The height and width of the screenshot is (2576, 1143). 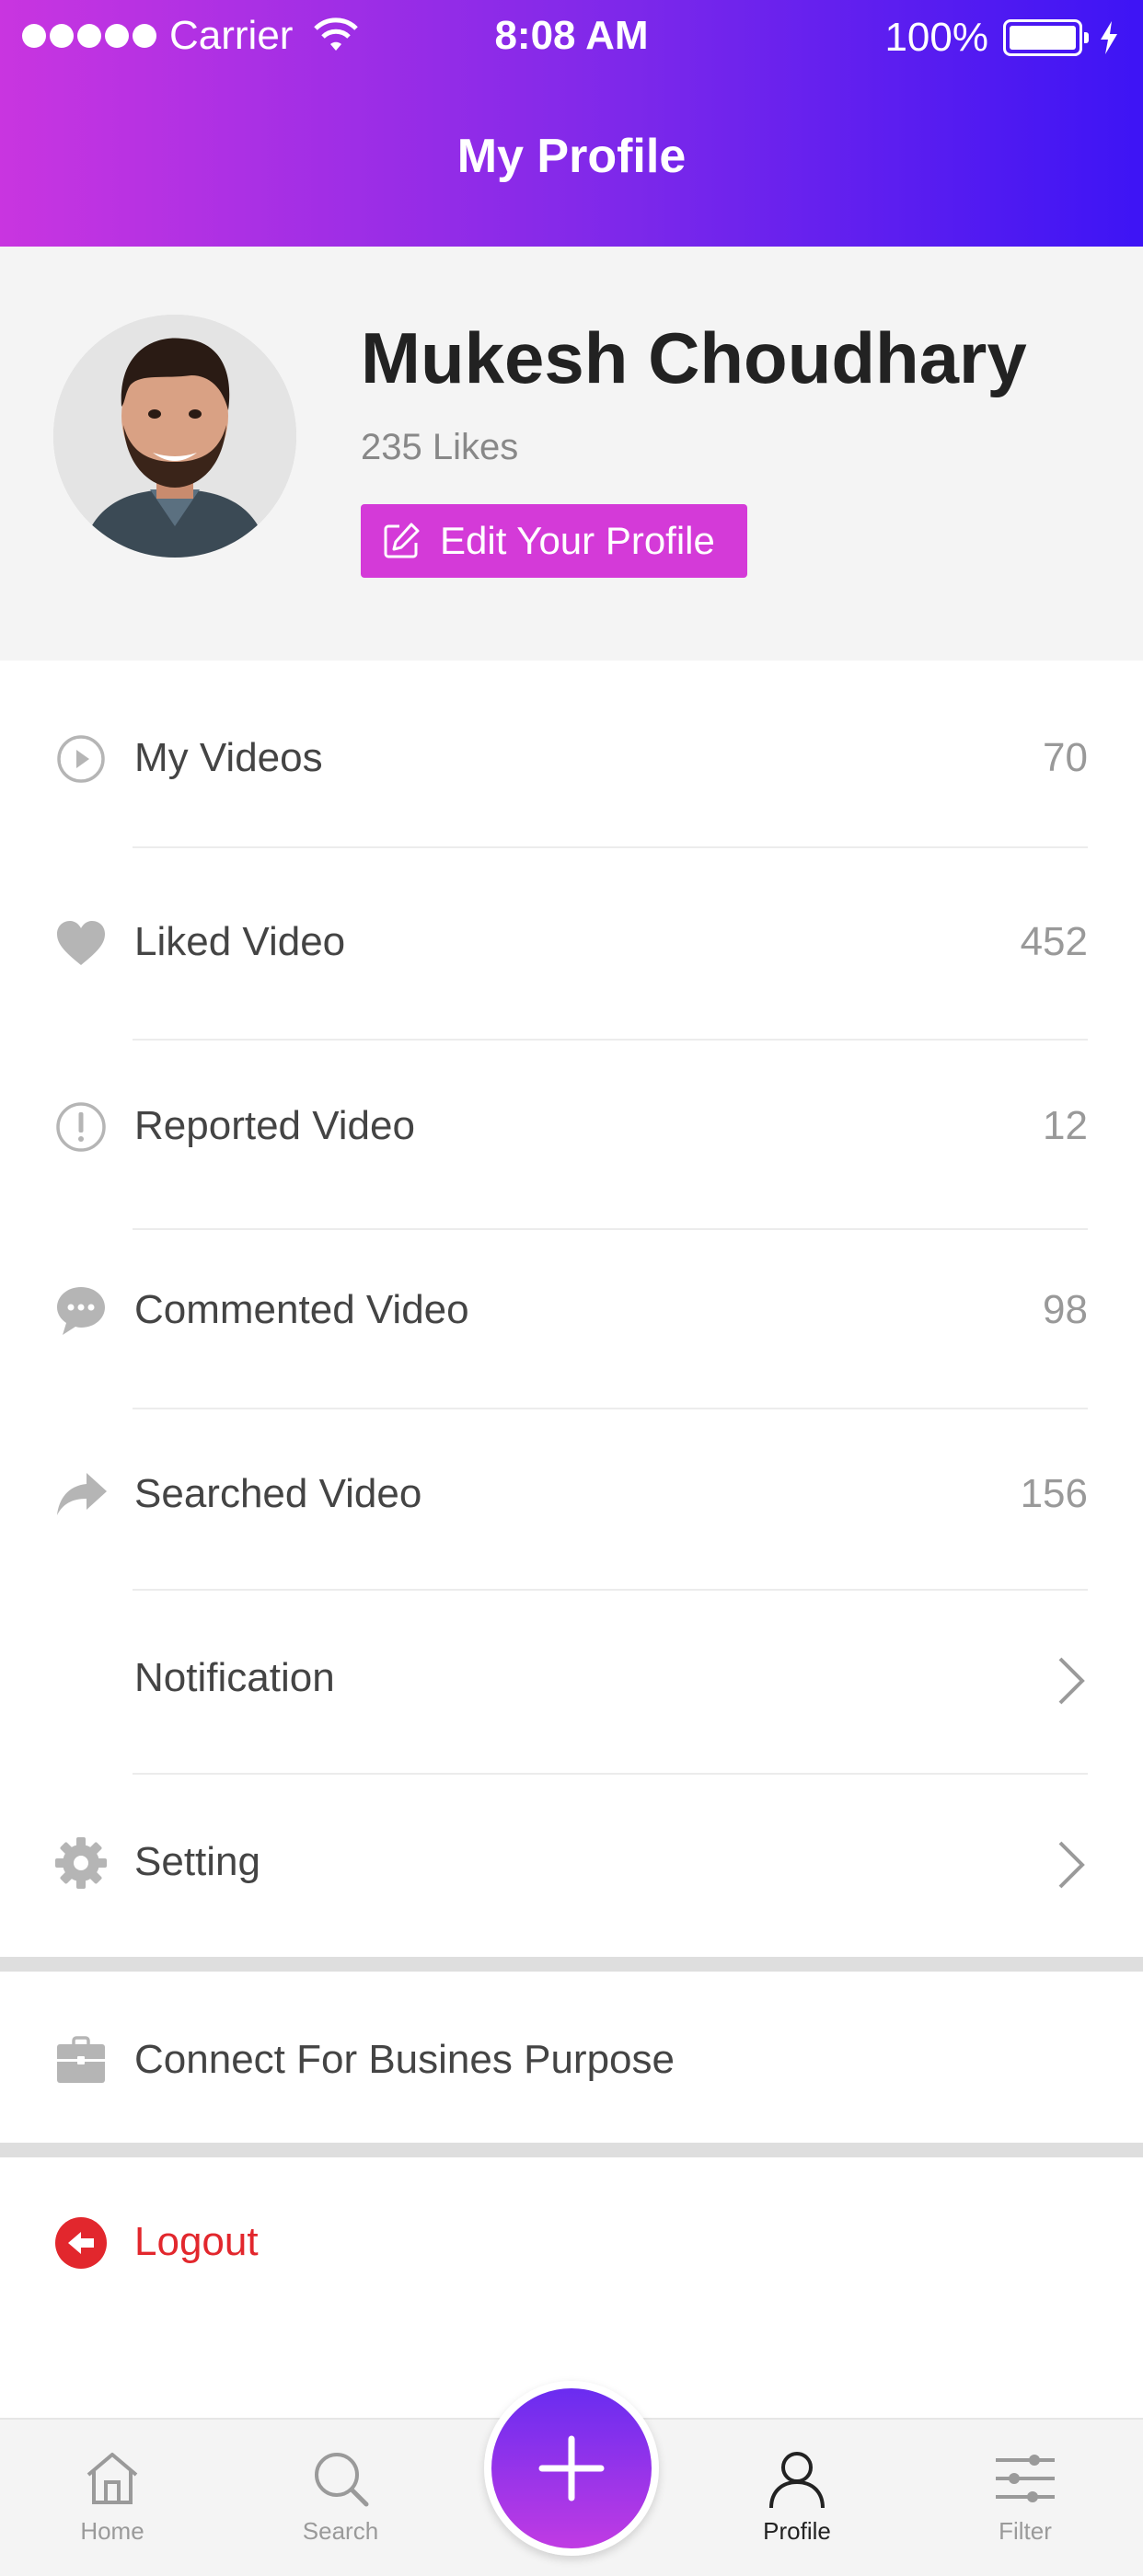 What do you see at coordinates (278, 1493) in the screenshot?
I see `menu-label: Searched Video` at bounding box center [278, 1493].